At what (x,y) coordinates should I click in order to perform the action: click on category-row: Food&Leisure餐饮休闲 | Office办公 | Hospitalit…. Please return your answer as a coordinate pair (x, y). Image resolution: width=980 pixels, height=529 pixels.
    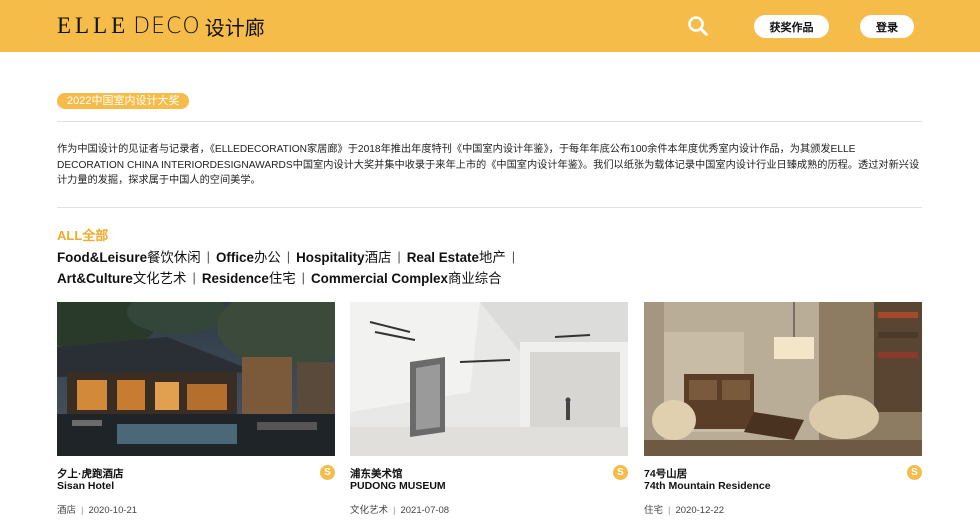
    Looking at the image, I should click on (289, 256).